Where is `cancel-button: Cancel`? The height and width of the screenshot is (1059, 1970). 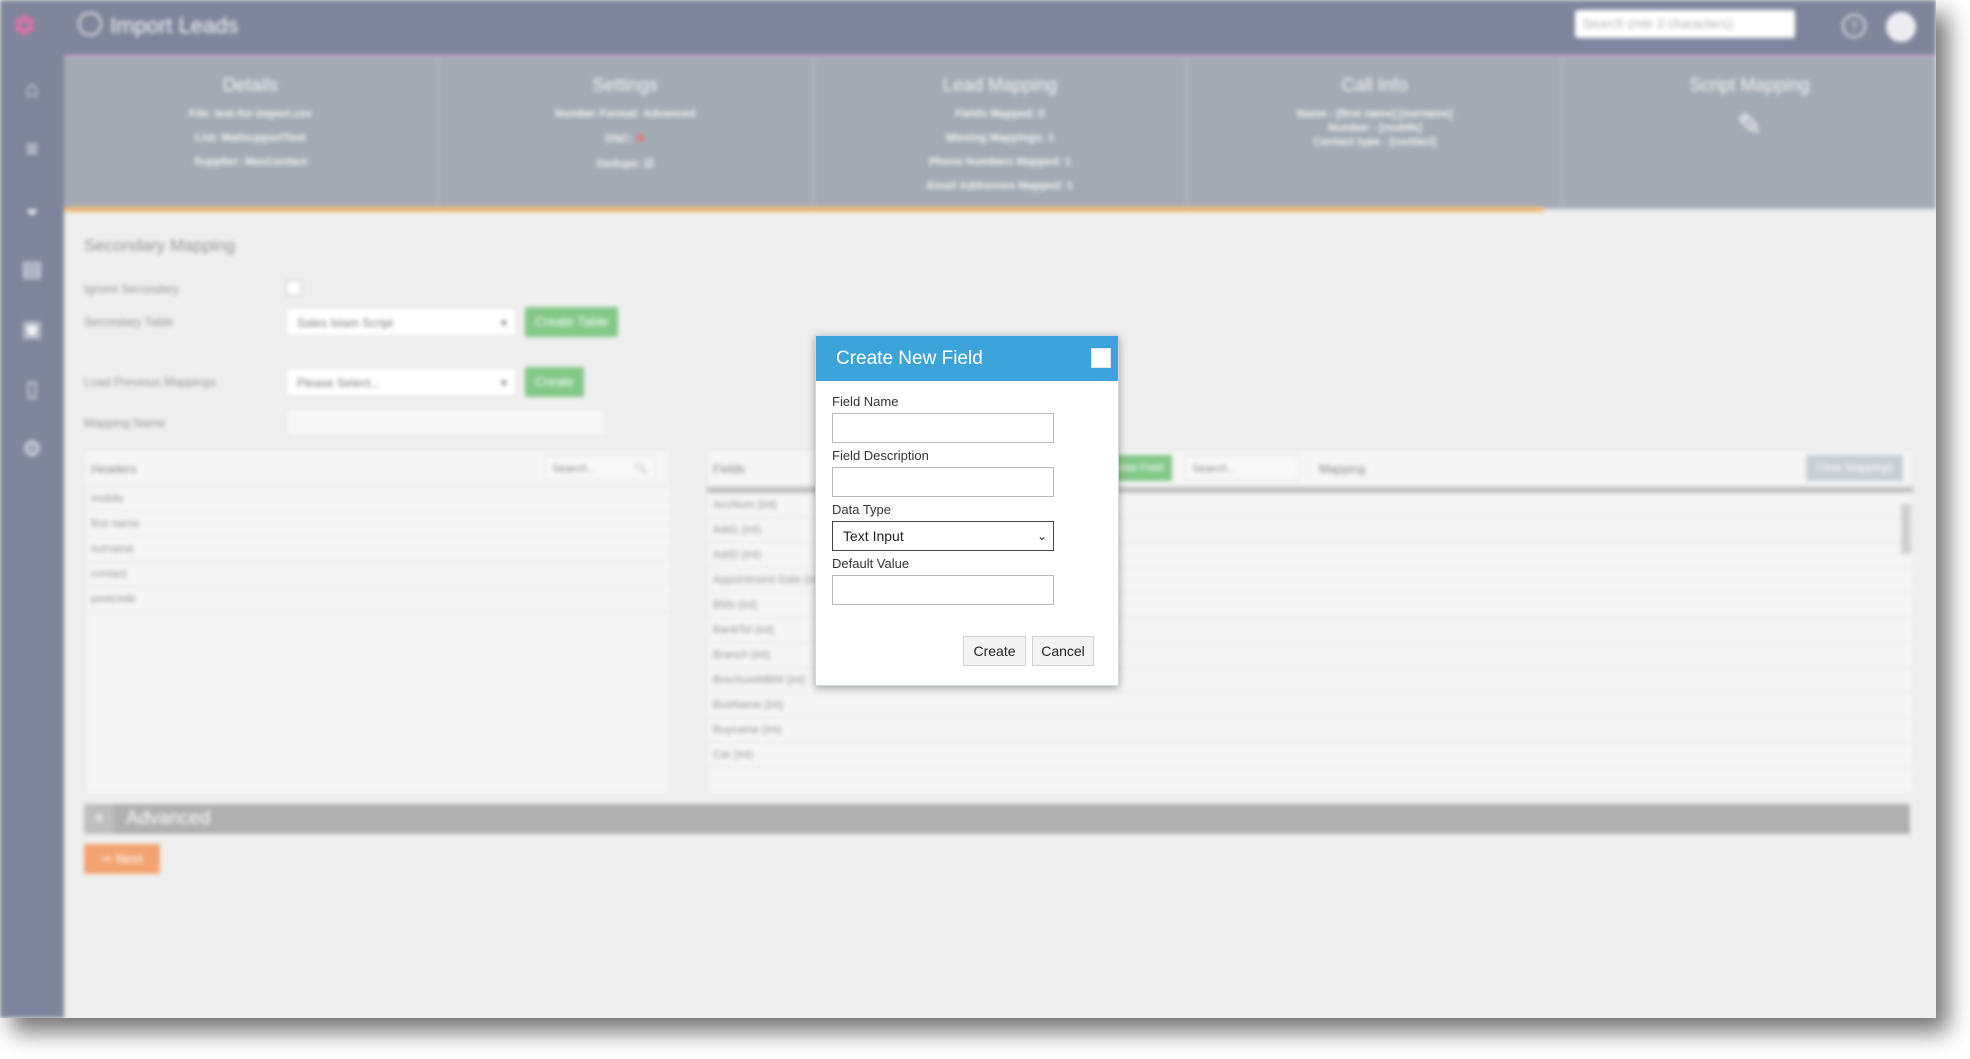 cancel-button: Cancel is located at coordinates (1063, 651).